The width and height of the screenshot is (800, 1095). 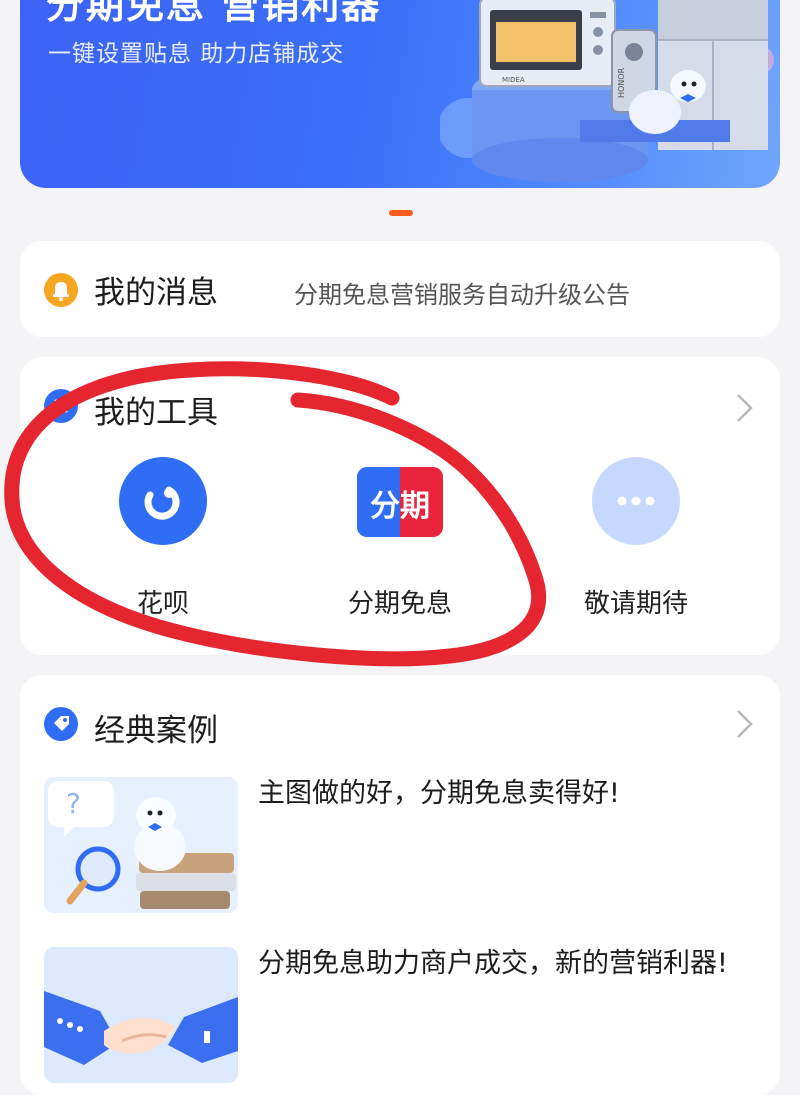 What do you see at coordinates (400, 1017) in the screenshot?
I see `case-item: 分期免息助力商户成交，新的营销利器!` at bounding box center [400, 1017].